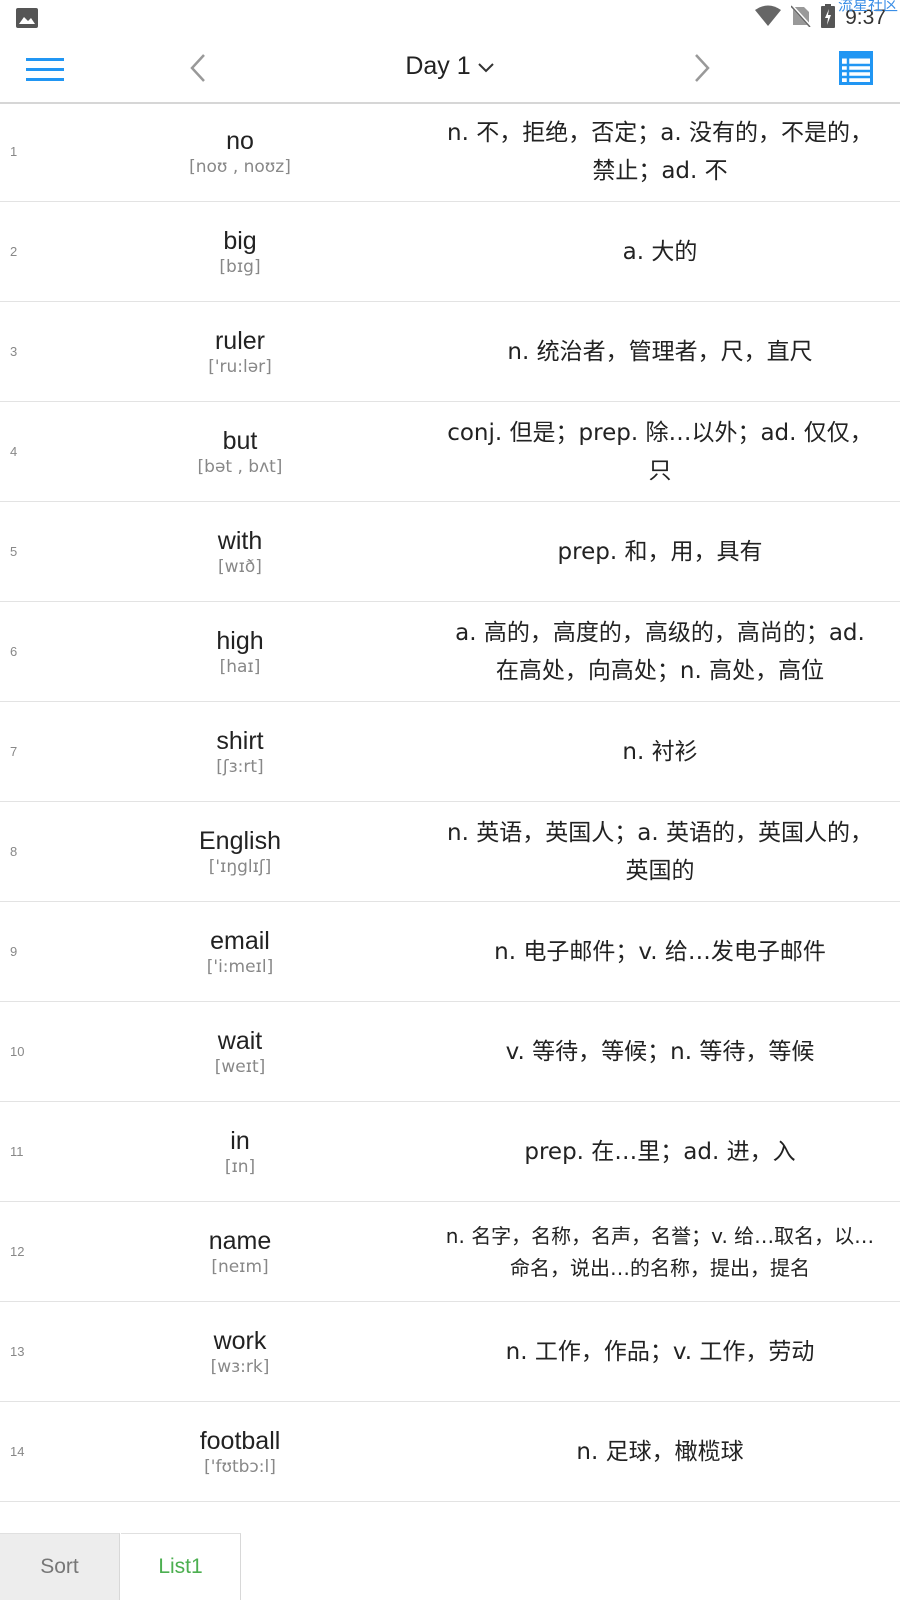  I want to click on word-text: with, so click(240, 540).